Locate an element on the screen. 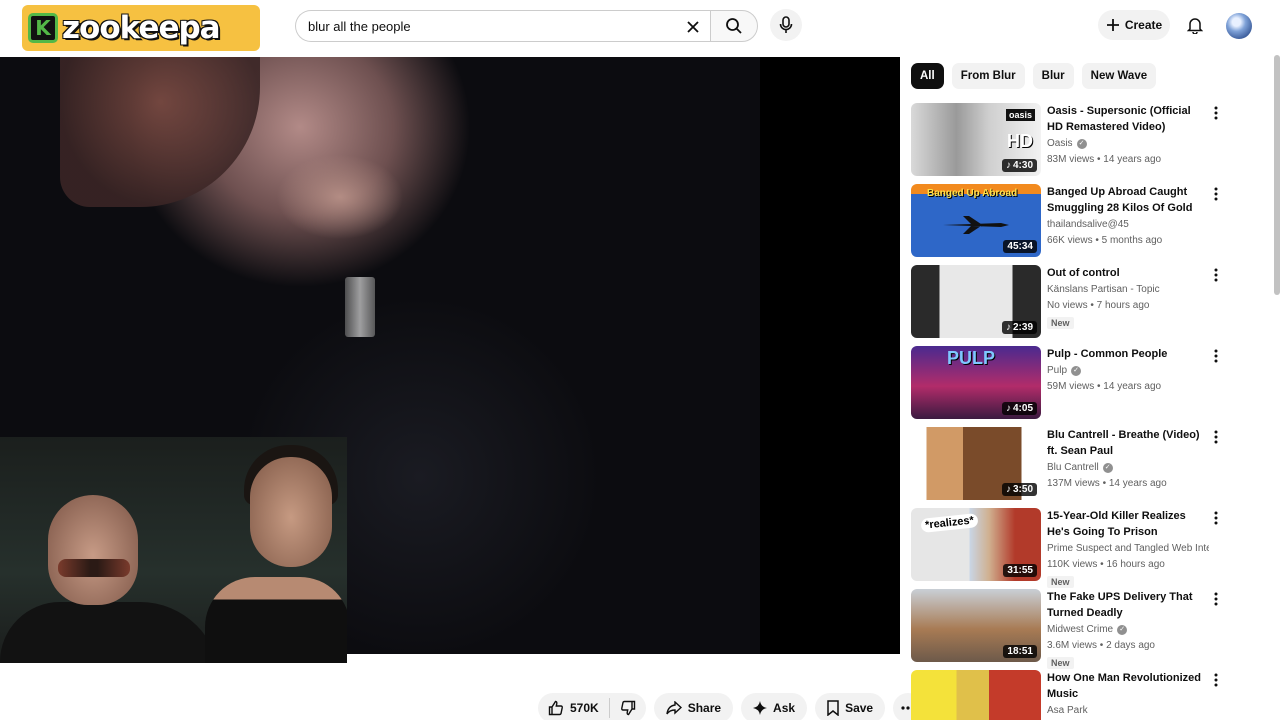 Image resolution: width=1280 pixels, height=720 pixels. video-thumbnail: PULP ♪ 4:05 is located at coordinates (976, 382).